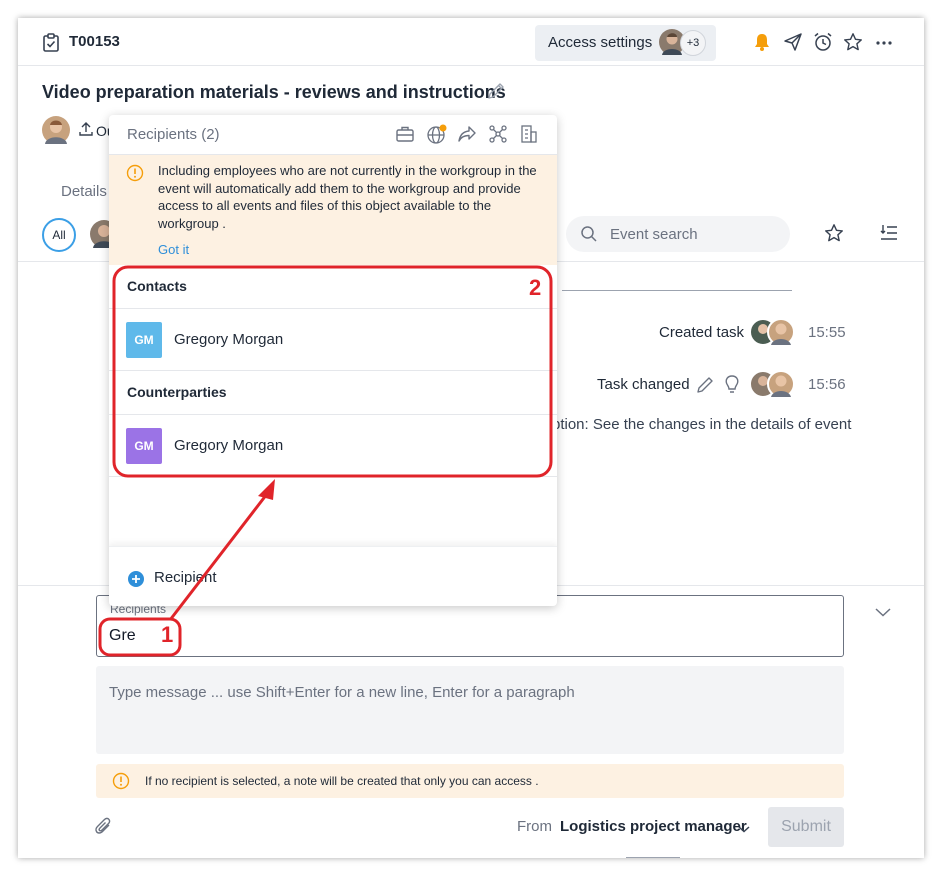  I want to click on annotation-arrowhead, so click(266, 489).